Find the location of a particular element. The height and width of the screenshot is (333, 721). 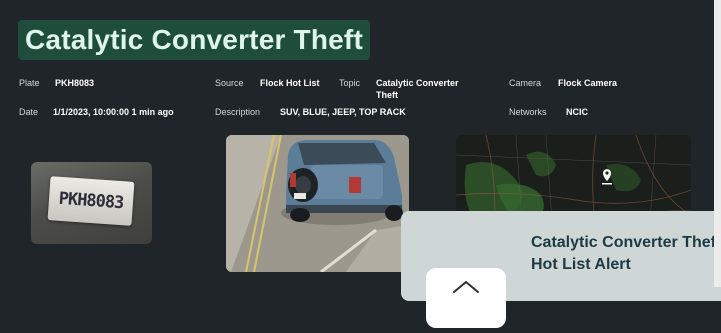

networks-value: NCIC is located at coordinates (577, 112).